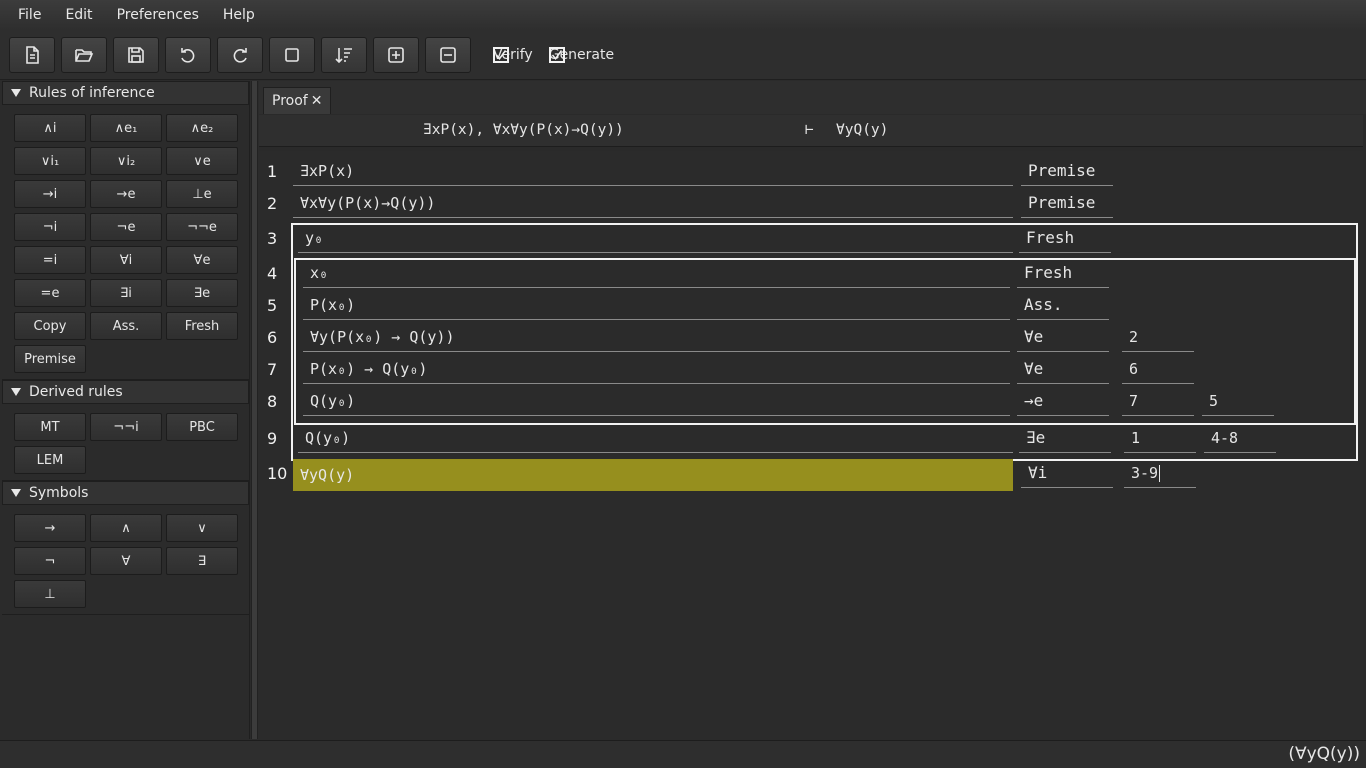  What do you see at coordinates (50, 293) in the screenshot?
I see `rule-button: =e` at bounding box center [50, 293].